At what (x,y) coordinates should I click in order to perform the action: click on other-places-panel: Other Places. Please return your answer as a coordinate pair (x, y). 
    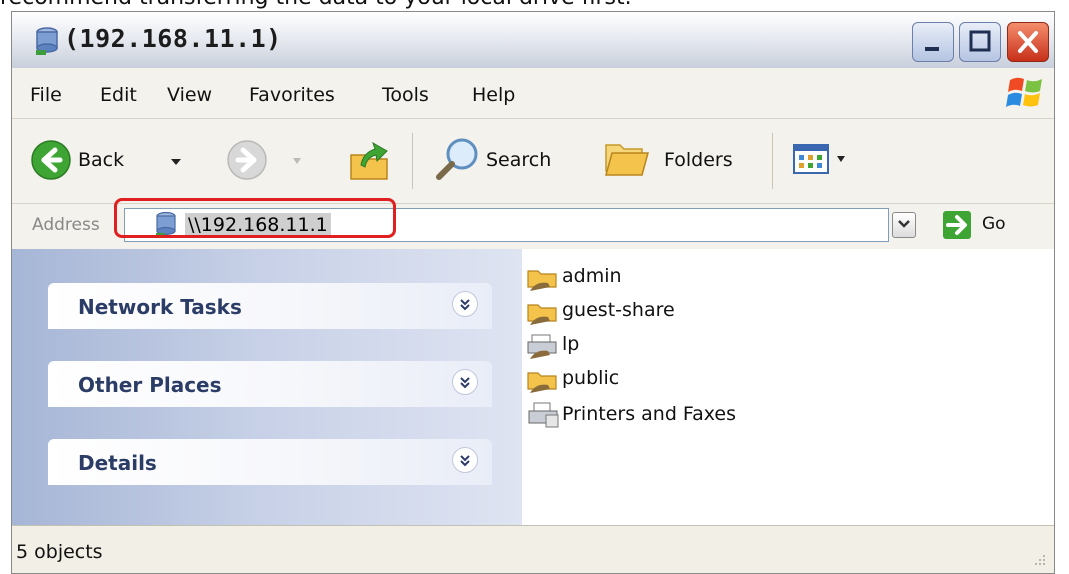
    Looking at the image, I should click on (270, 384).